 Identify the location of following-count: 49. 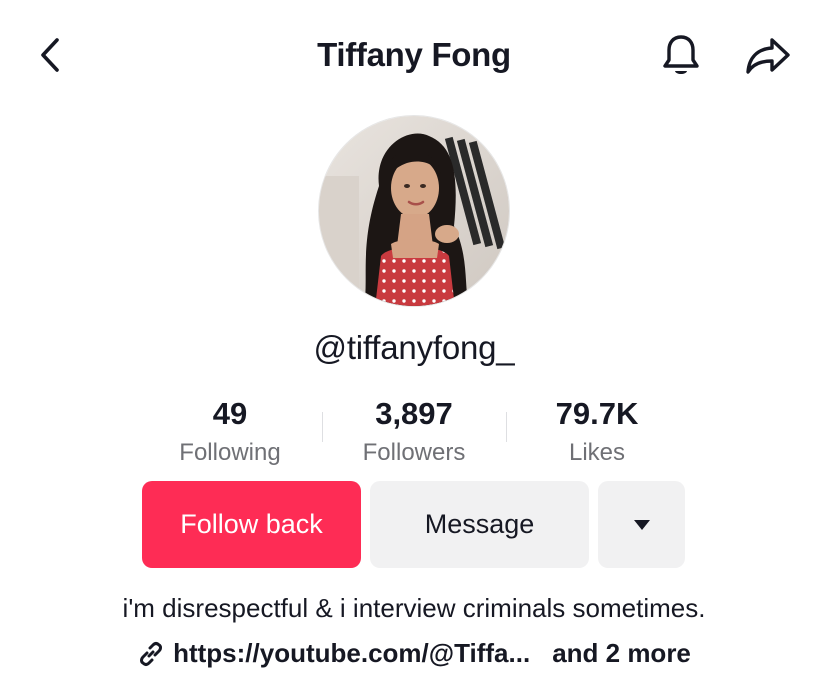
(230, 413).